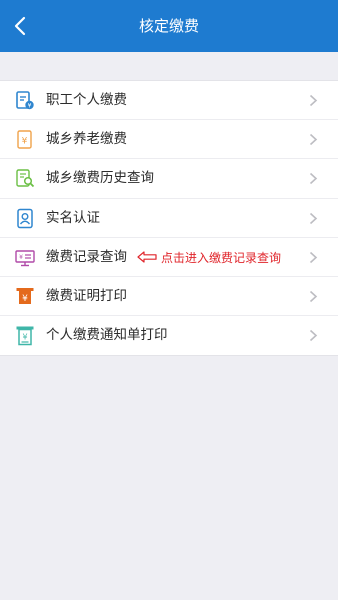  What do you see at coordinates (86, 139) in the screenshot?
I see `menu-item-label: 城乡养老缴费` at bounding box center [86, 139].